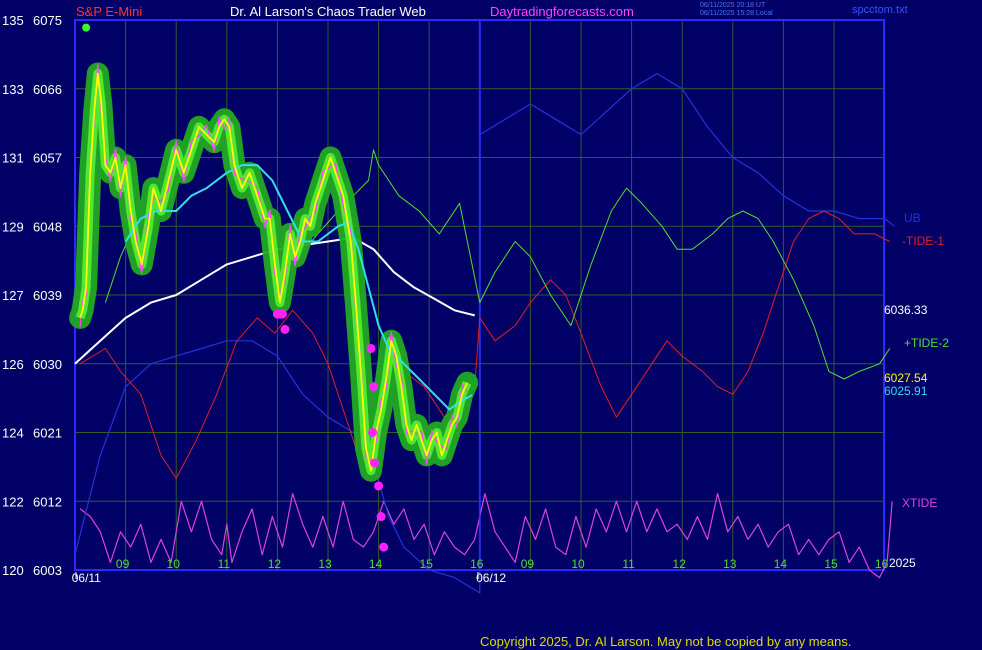 The width and height of the screenshot is (982, 650). Describe the element at coordinates (906, 310) in the screenshot. I see `end-value-label: 6036.33` at that location.